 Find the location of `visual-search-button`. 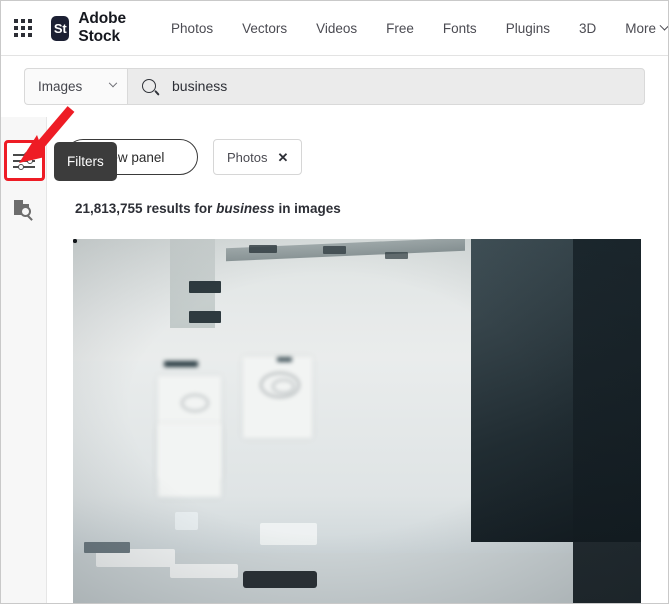

visual-search-button is located at coordinates (24, 210).